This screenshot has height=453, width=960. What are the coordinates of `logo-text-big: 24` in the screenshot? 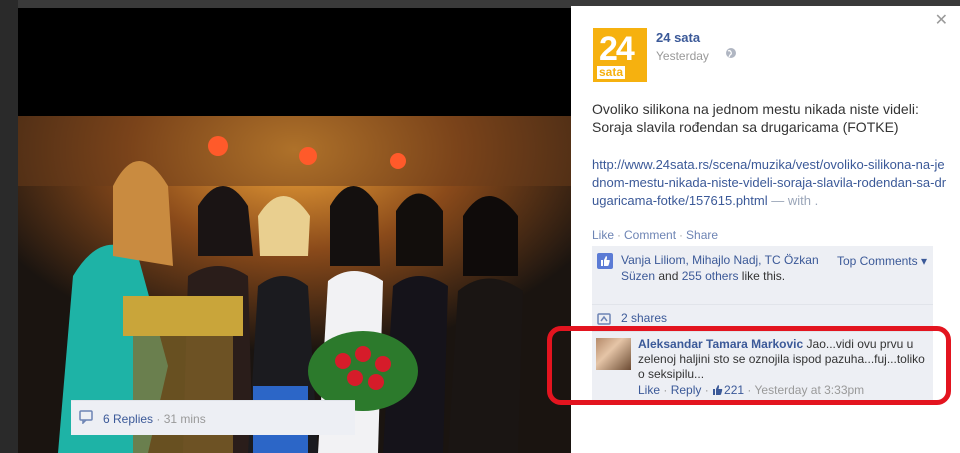 It's located at (617, 49).